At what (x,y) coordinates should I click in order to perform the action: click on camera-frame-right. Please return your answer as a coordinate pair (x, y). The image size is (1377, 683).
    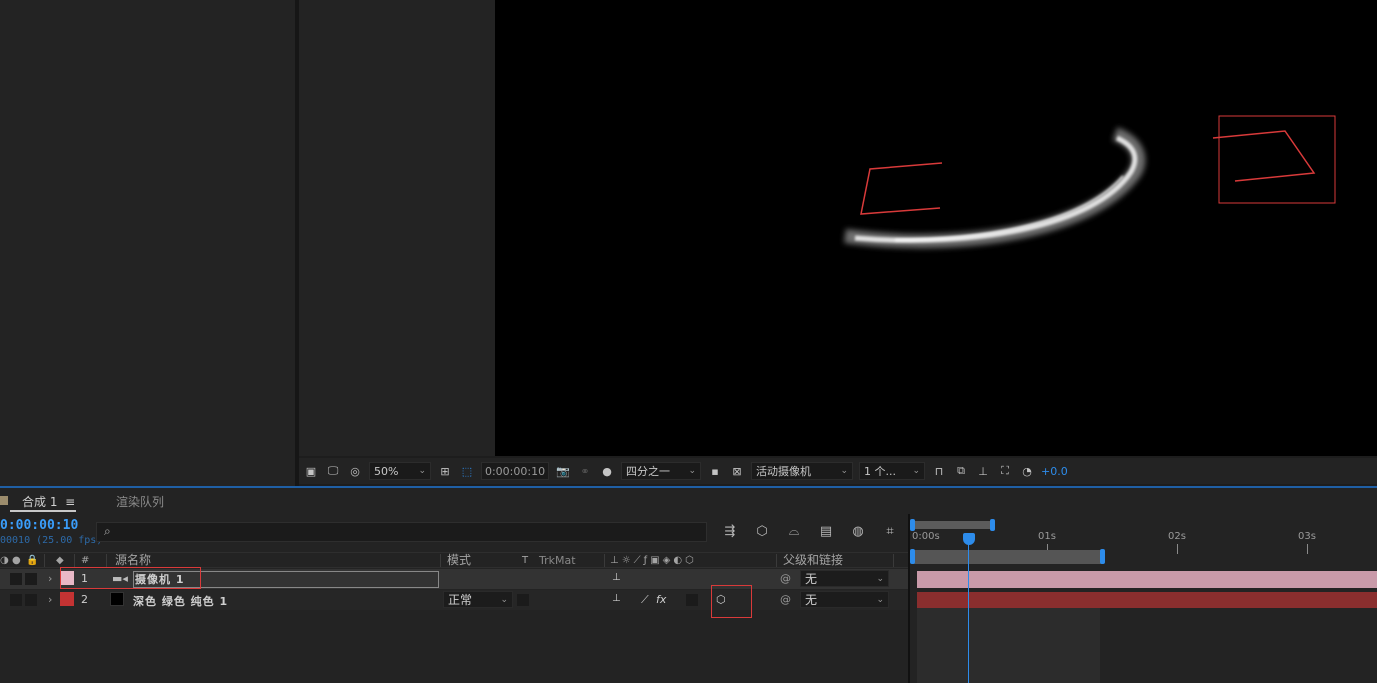
    Looking at the image, I should click on (1264, 156).